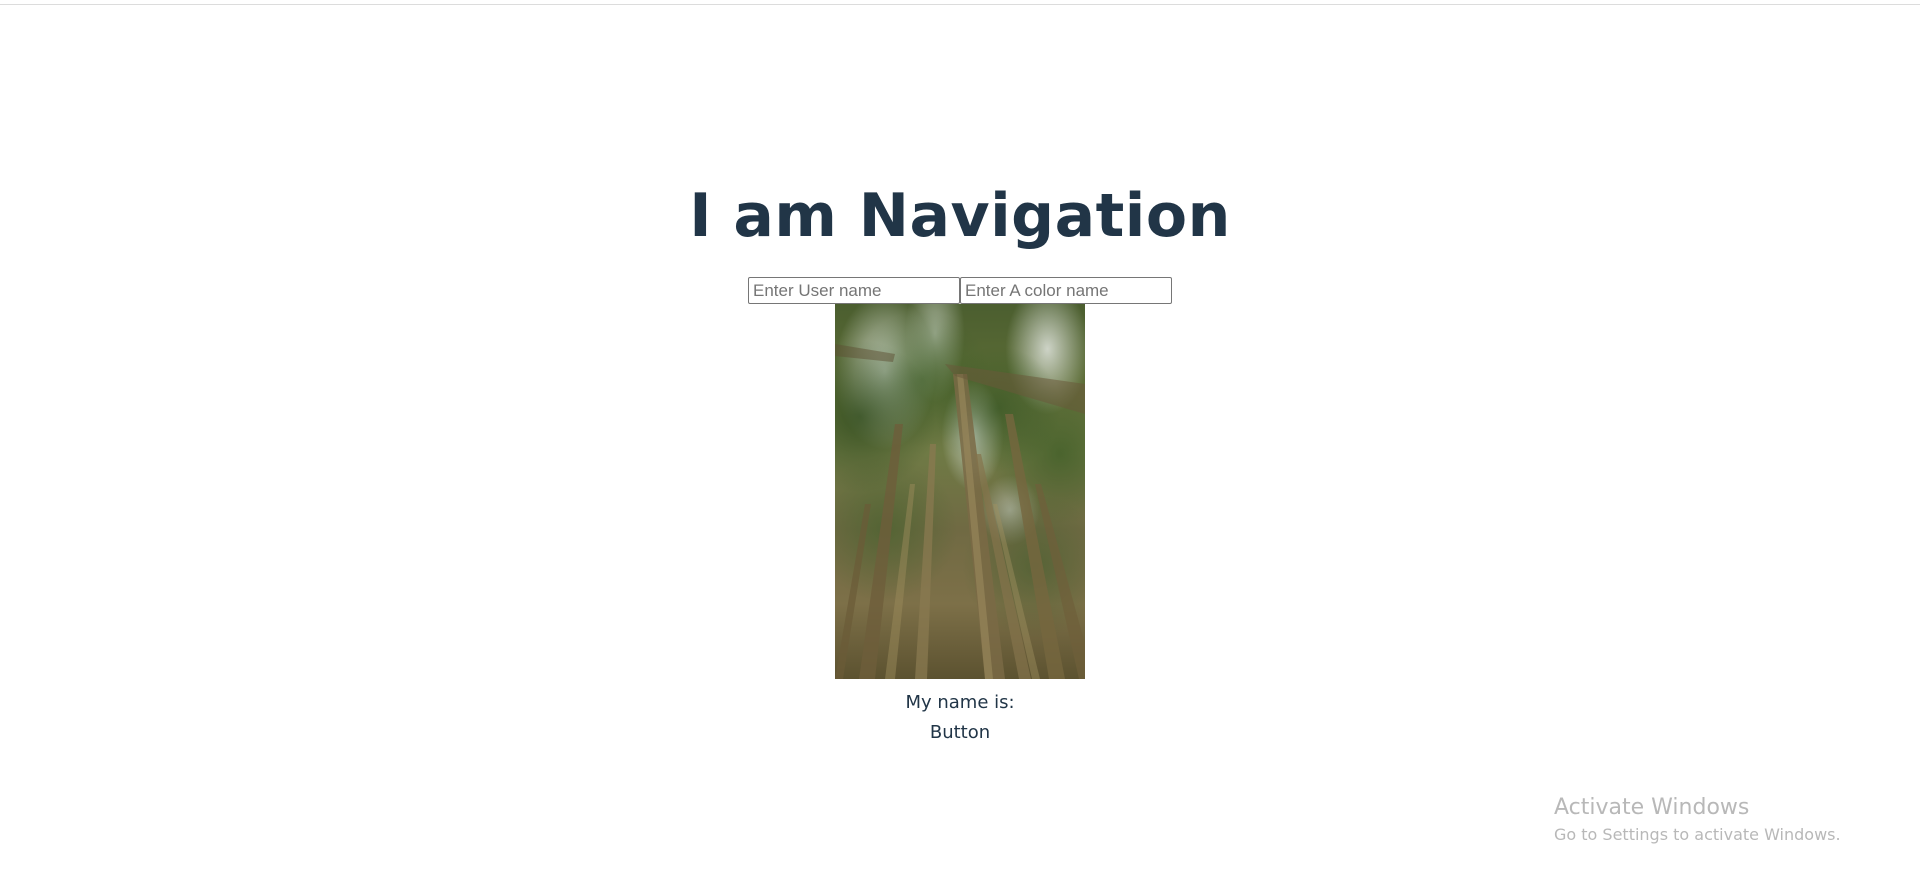 This screenshot has height=894, width=1920. I want to click on page-title: I am Navigation, so click(960, 216).